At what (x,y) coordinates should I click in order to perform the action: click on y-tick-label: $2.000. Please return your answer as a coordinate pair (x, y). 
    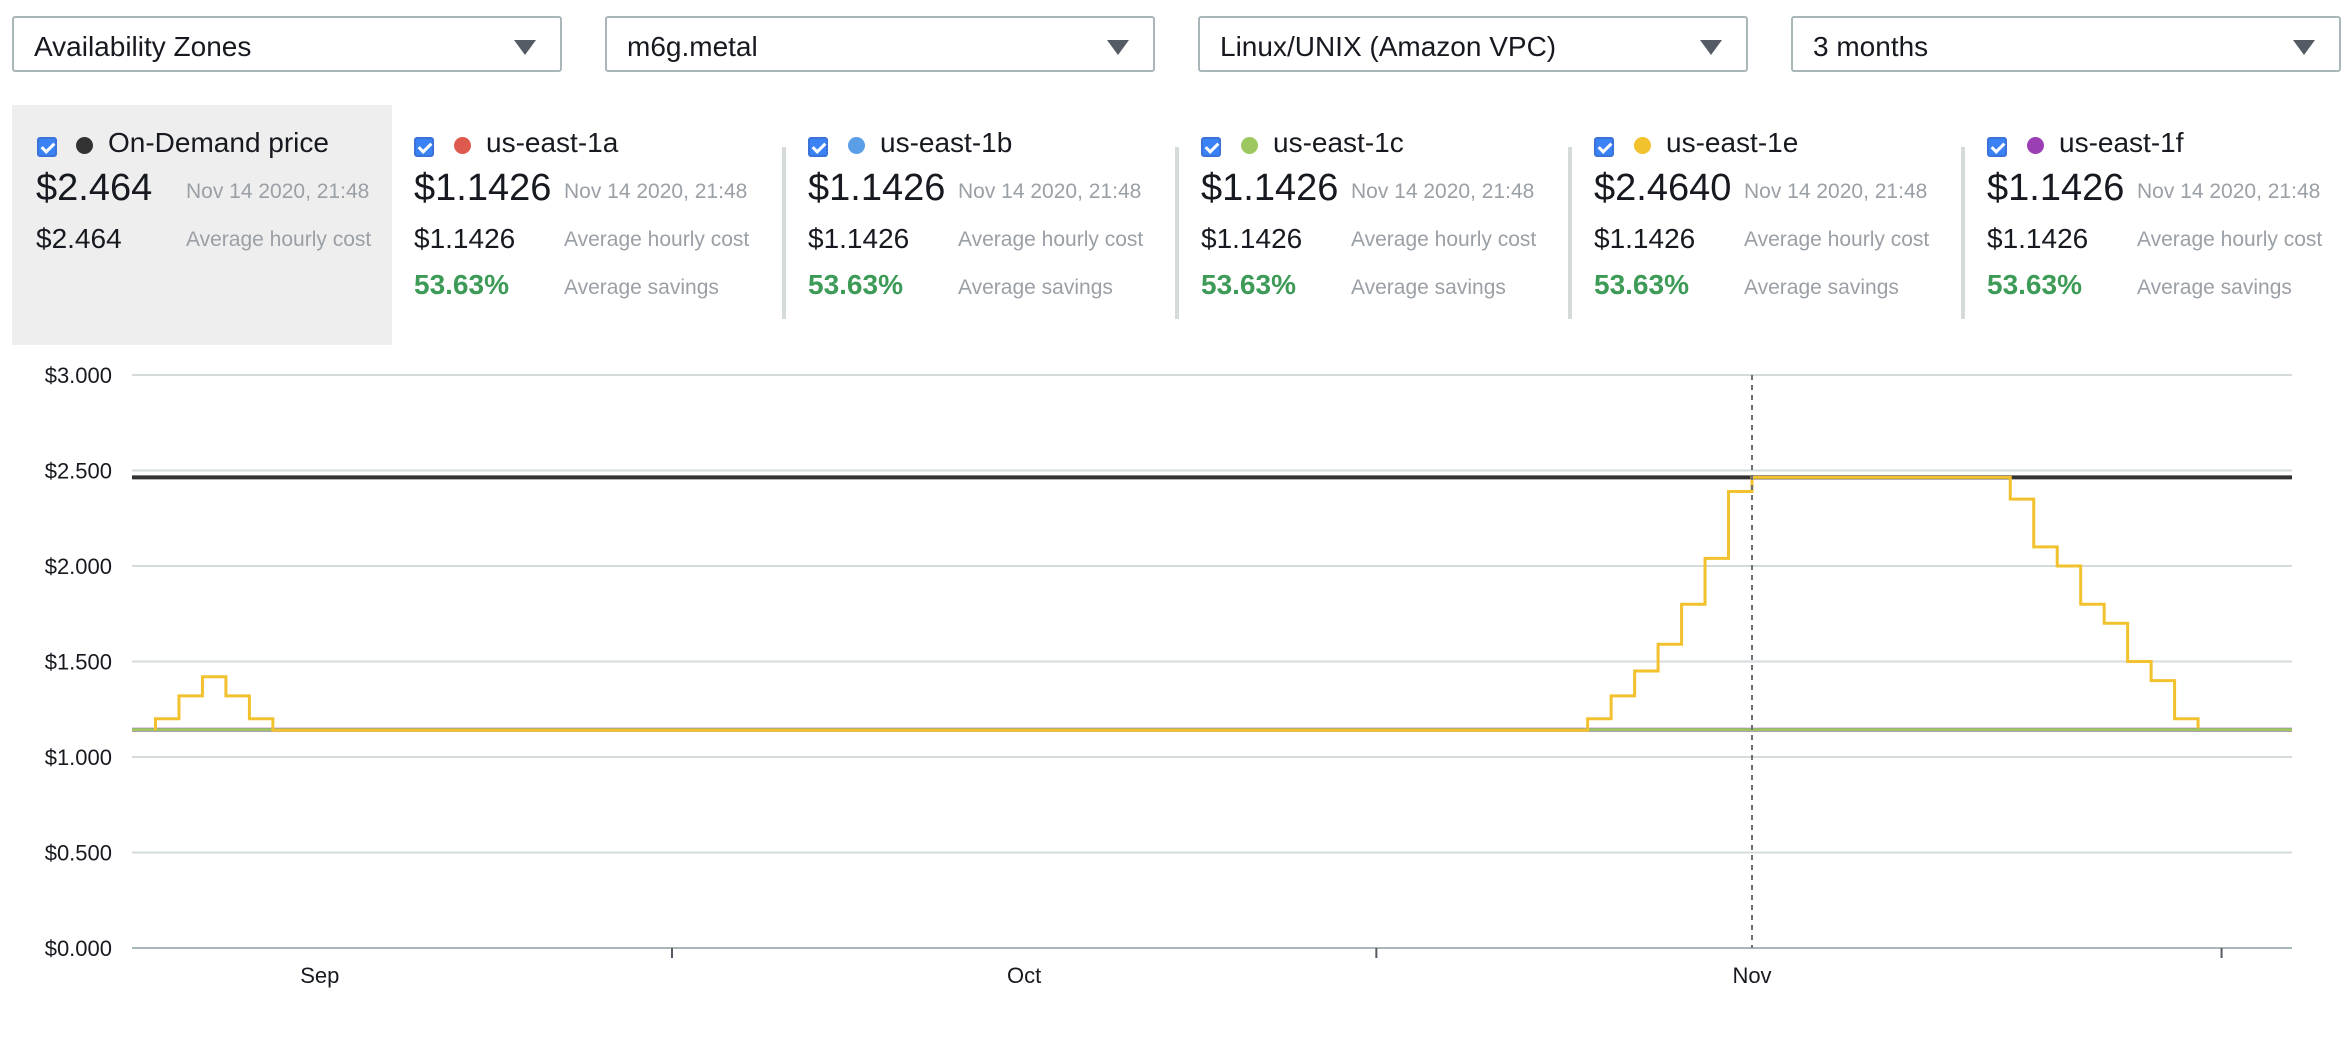
    Looking at the image, I should click on (78, 566).